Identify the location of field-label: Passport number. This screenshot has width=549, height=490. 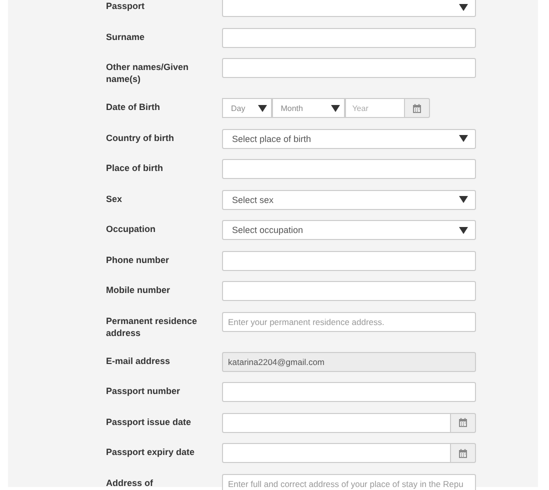
(144, 391).